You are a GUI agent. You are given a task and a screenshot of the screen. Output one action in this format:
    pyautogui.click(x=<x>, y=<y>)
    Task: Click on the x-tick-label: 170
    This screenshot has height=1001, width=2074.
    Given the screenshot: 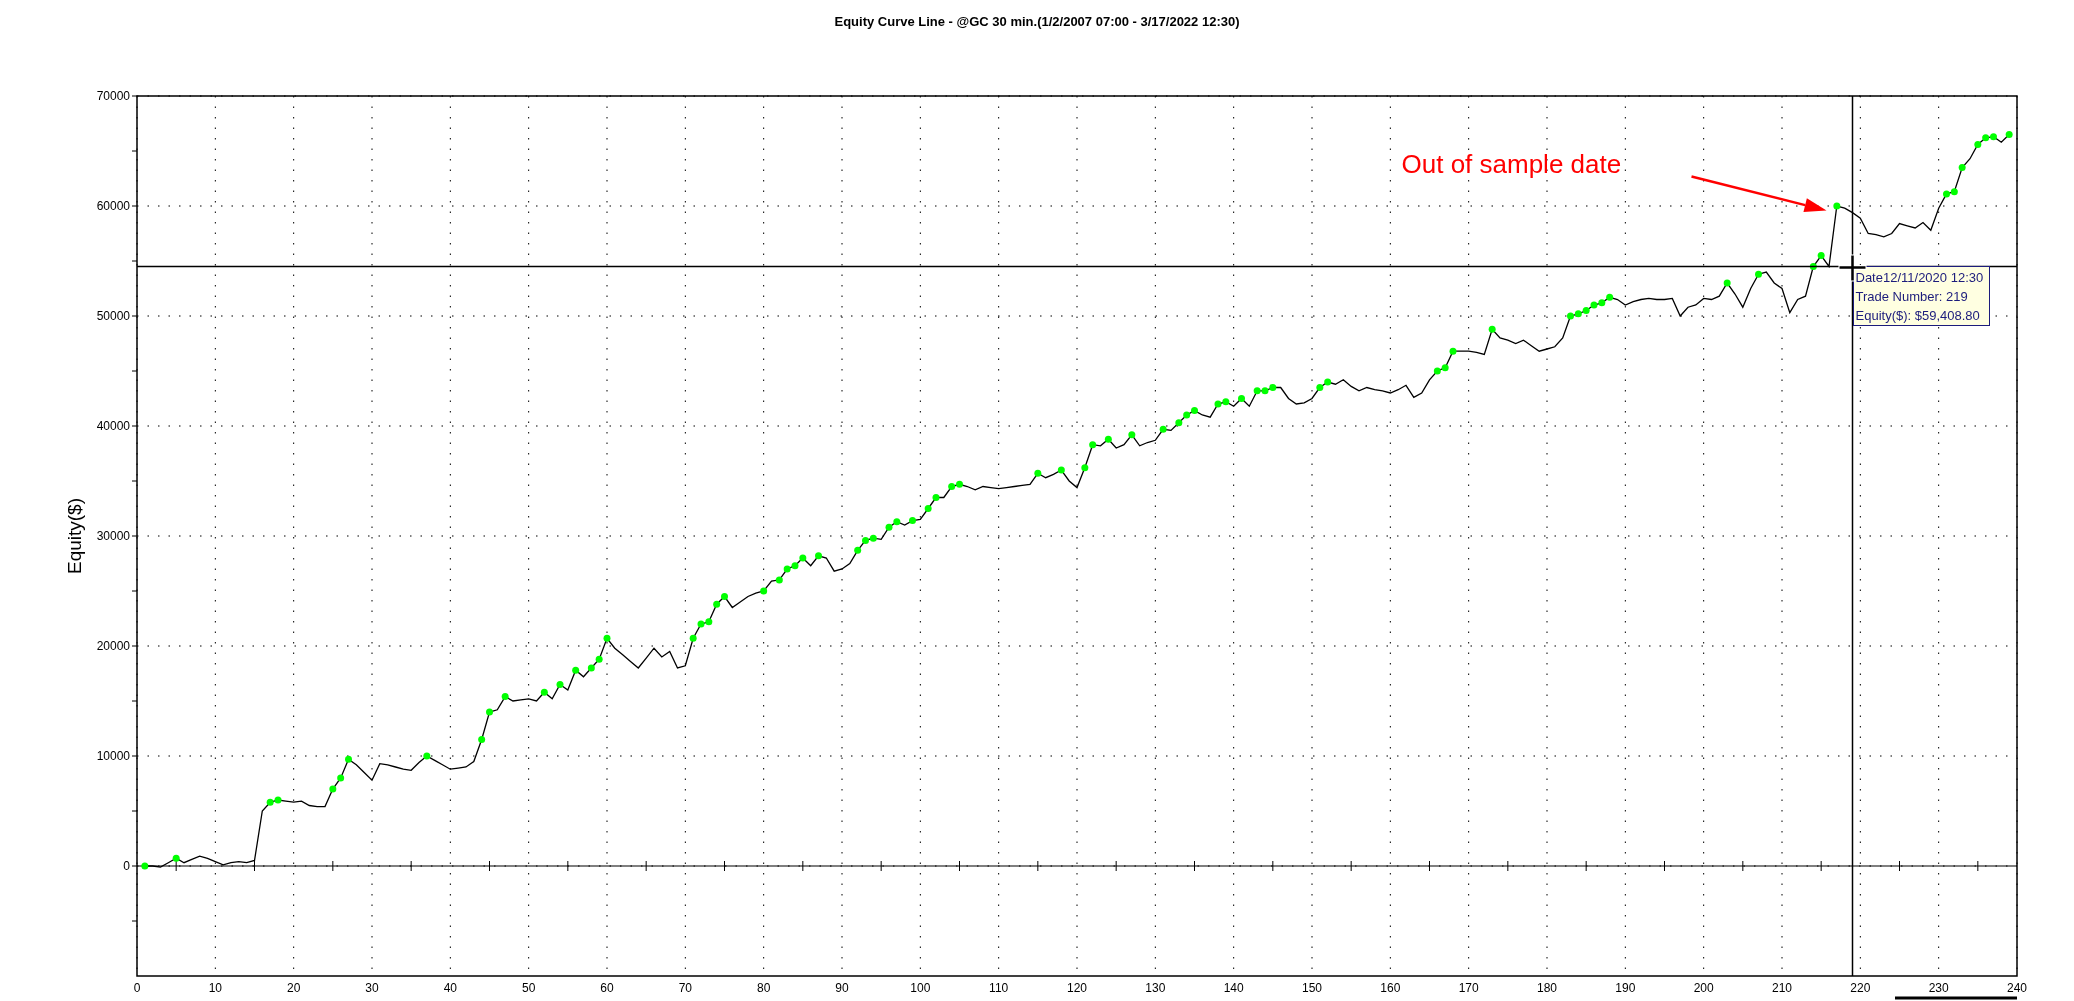 What is the action you would take?
    pyautogui.click(x=1468, y=988)
    